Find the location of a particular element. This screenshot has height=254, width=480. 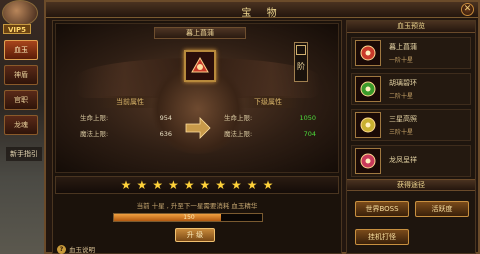

side-tab-blood-jade: 血玉 is located at coordinates (21, 50).